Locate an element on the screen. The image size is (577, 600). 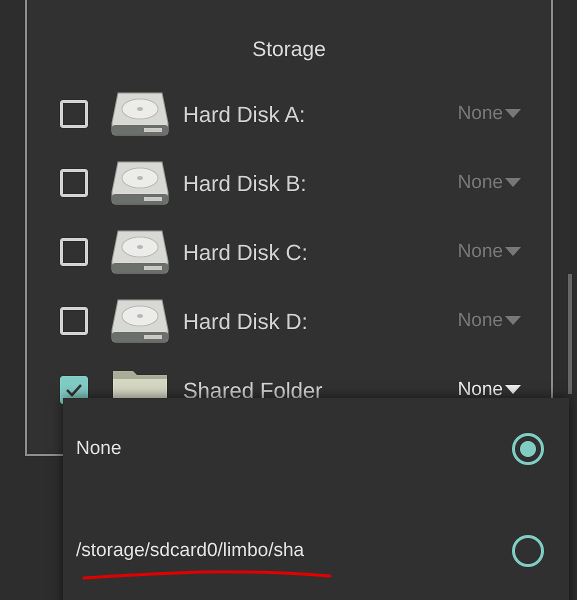
drive-label: Hard Disk A: is located at coordinates (244, 114).